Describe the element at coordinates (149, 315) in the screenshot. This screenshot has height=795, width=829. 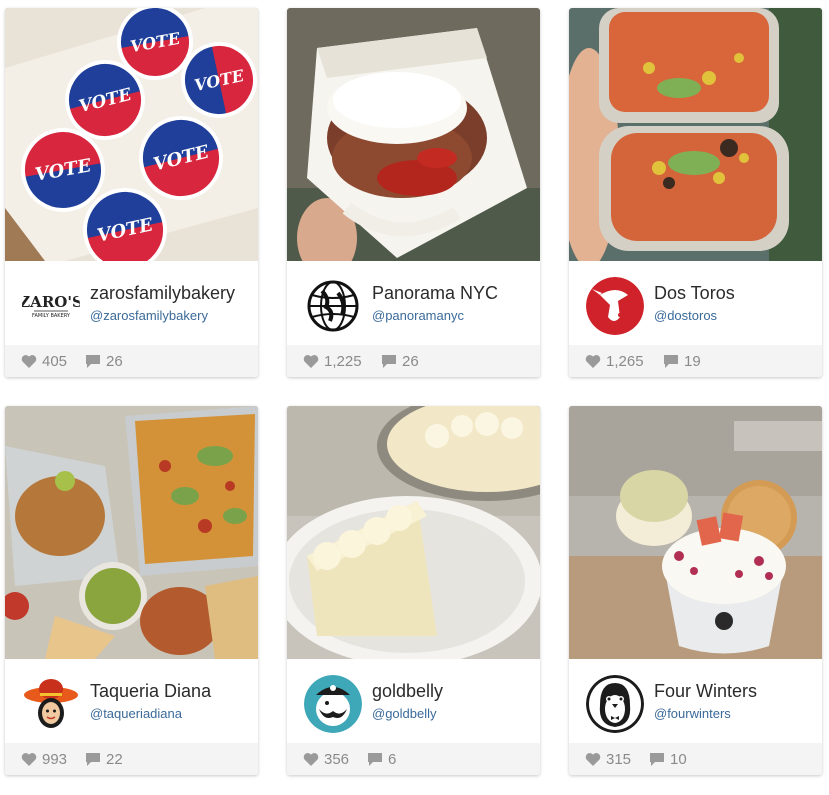
I see `account-handle: @zarosfamilybakery` at that location.